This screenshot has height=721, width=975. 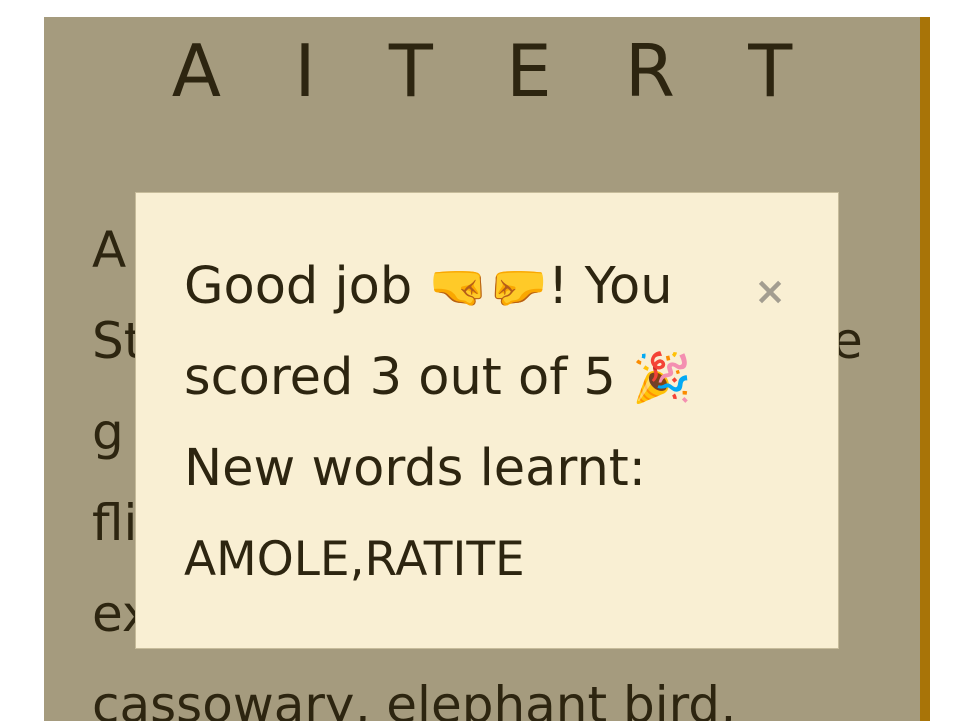 I want to click on definition-line: cassowary, elephant bird,, so click(x=414, y=698).